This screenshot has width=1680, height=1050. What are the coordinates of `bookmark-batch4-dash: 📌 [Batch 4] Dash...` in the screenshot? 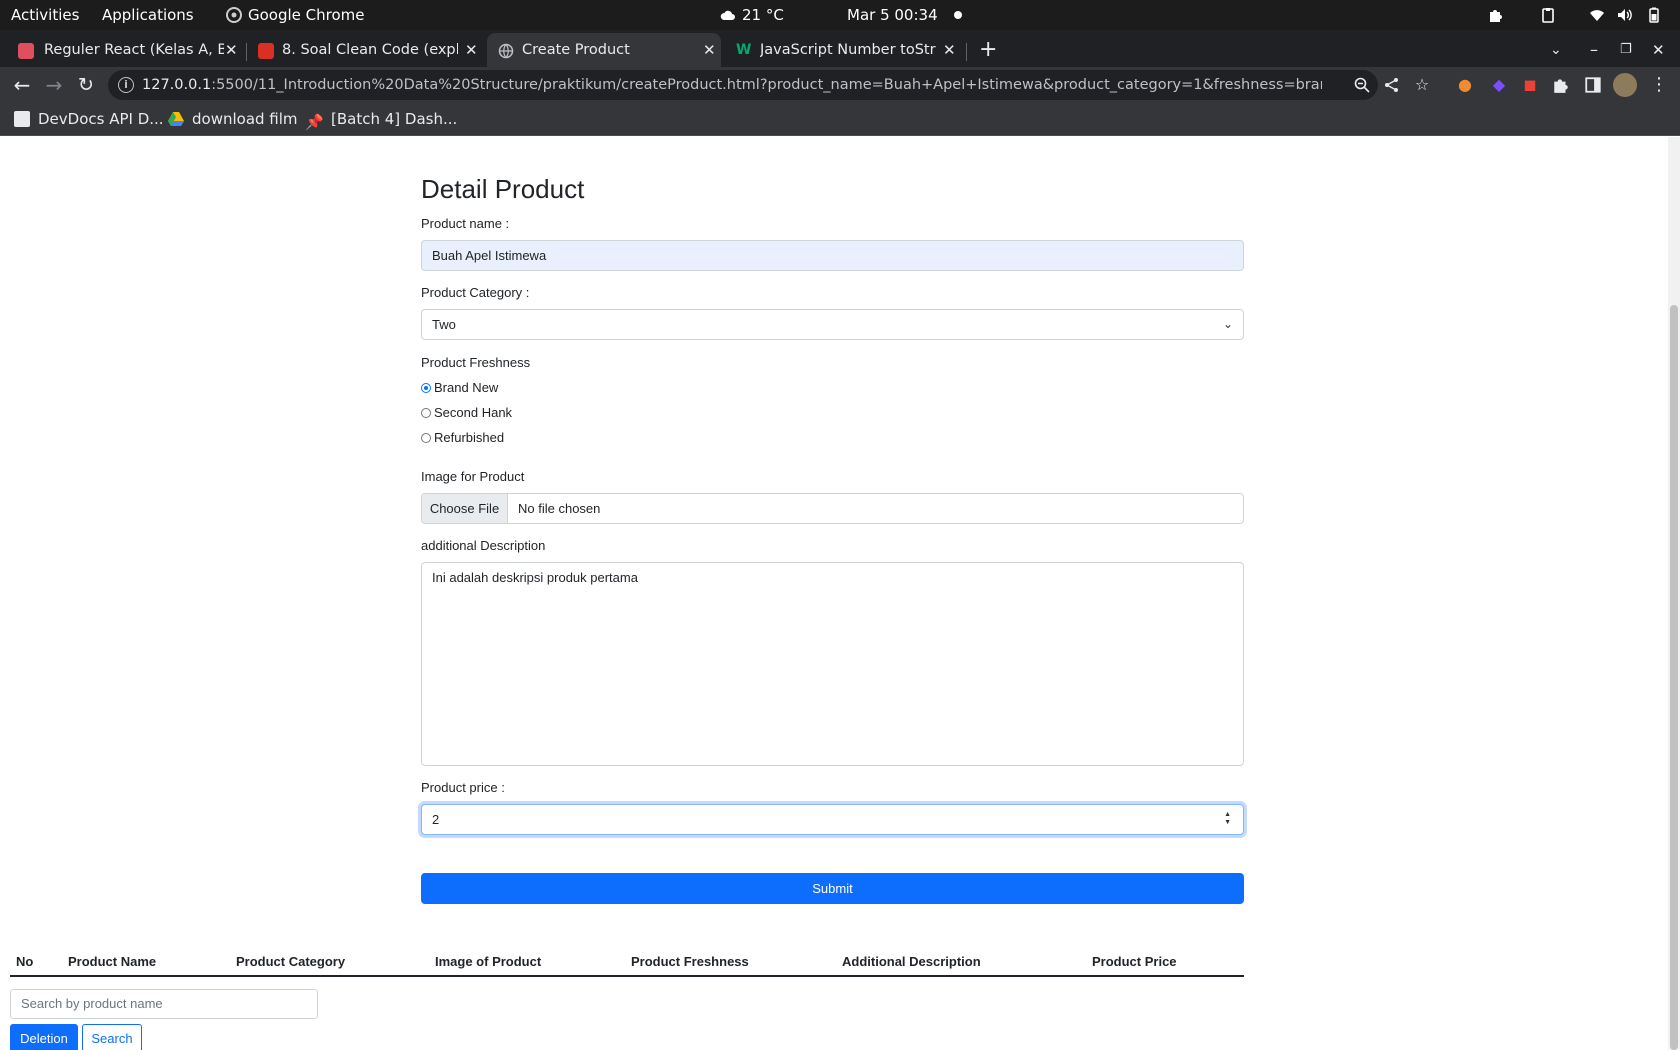 It's located at (381, 119).